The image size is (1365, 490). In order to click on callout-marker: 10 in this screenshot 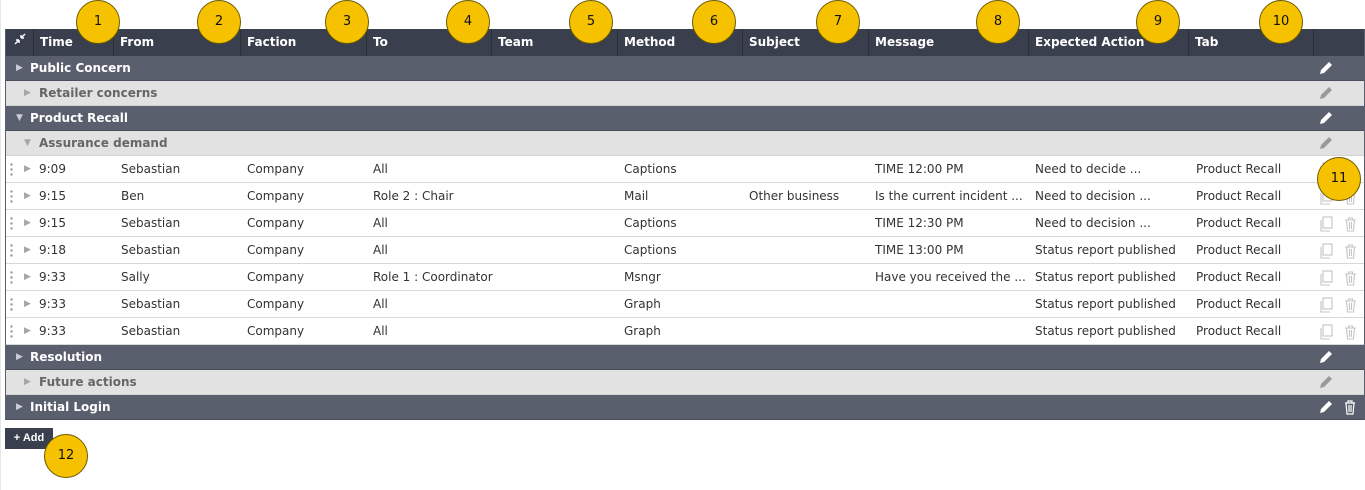, I will do `click(1281, 22)`.